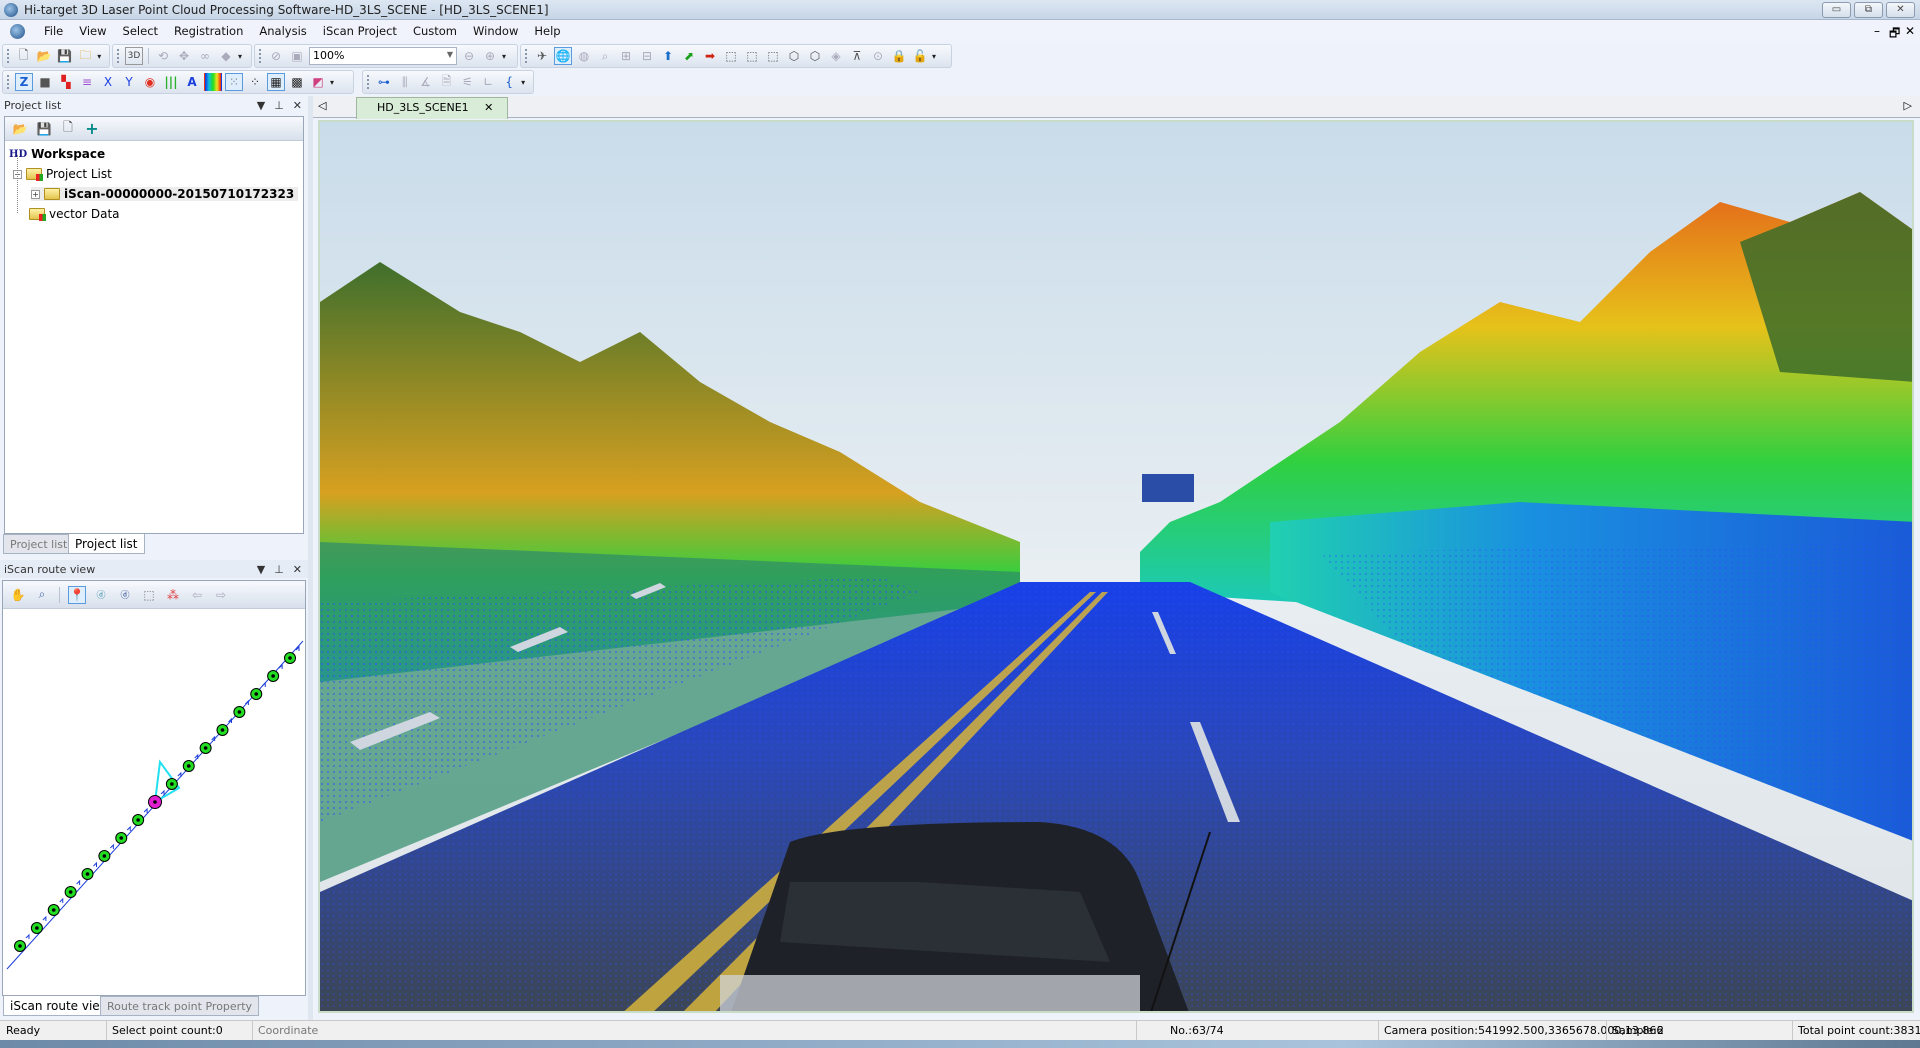 Image resolution: width=1920 pixels, height=1048 pixels. Describe the element at coordinates (509, 82) in the screenshot. I see `script-icon: {` at that location.